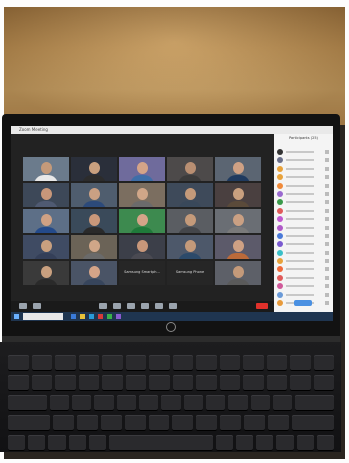 The height and width of the screenshot is (463, 349). What do you see at coordinates (190, 273) in the screenshot?
I see `video-tile: Samsung Phone` at bounding box center [190, 273].